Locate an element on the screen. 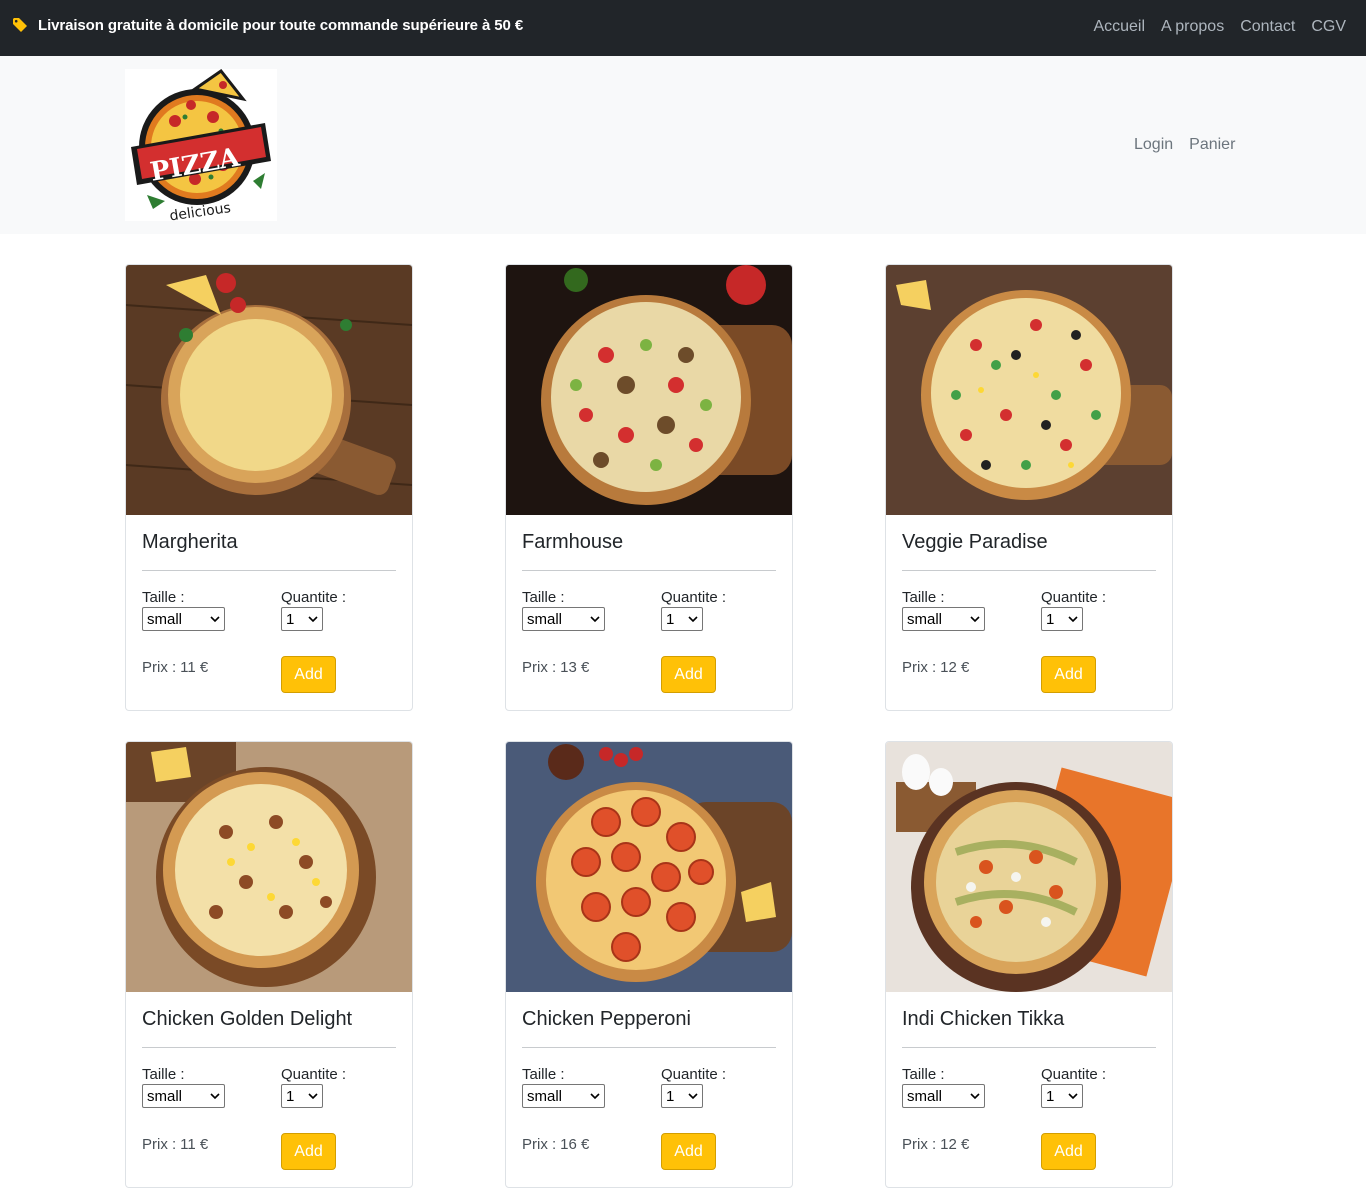  product-name: Chicken Golden Delight is located at coordinates (247, 1019).